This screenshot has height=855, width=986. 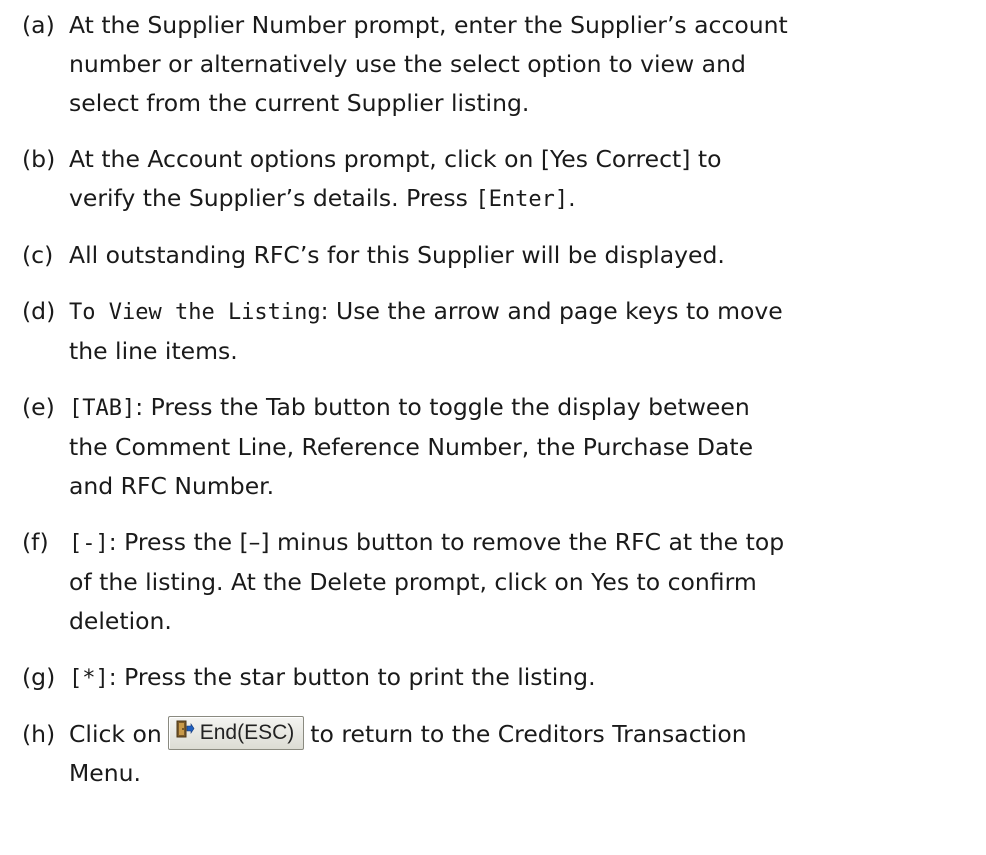 I want to click on step-marker: (g), so click(x=39, y=677).